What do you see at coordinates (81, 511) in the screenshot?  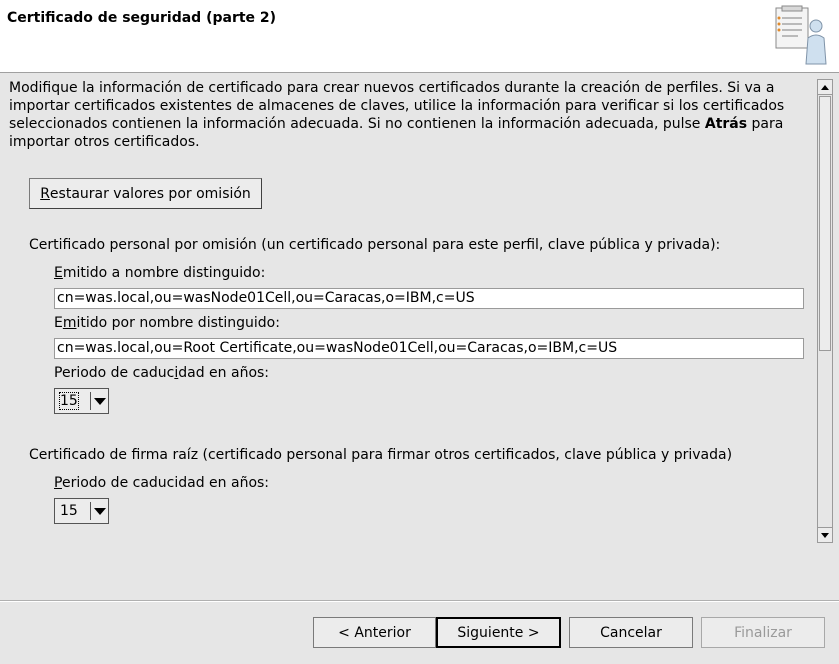 I see `root-validity-select: 15` at bounding box center [81, 511].